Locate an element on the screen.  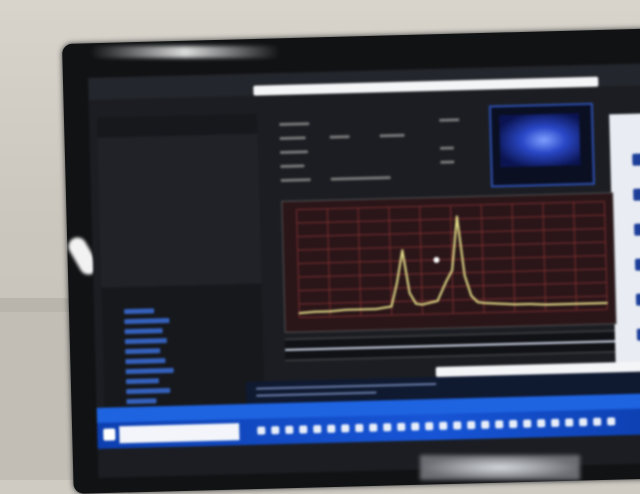
spectrum-chart is located at coordinates (449, 262).